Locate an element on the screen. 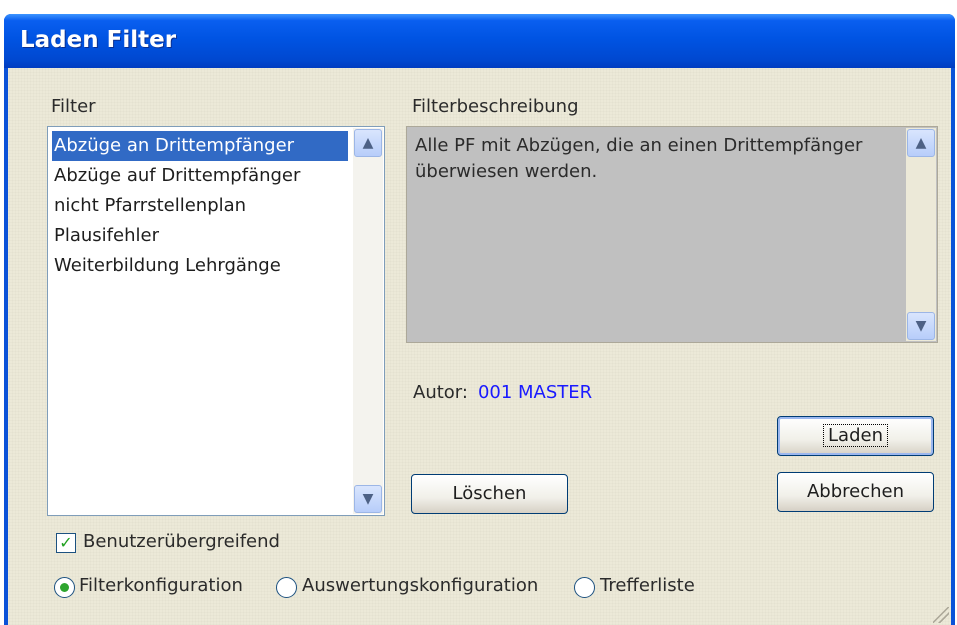  description-scrollbar: ▲ ▼ is located at coordinates (921, 234).